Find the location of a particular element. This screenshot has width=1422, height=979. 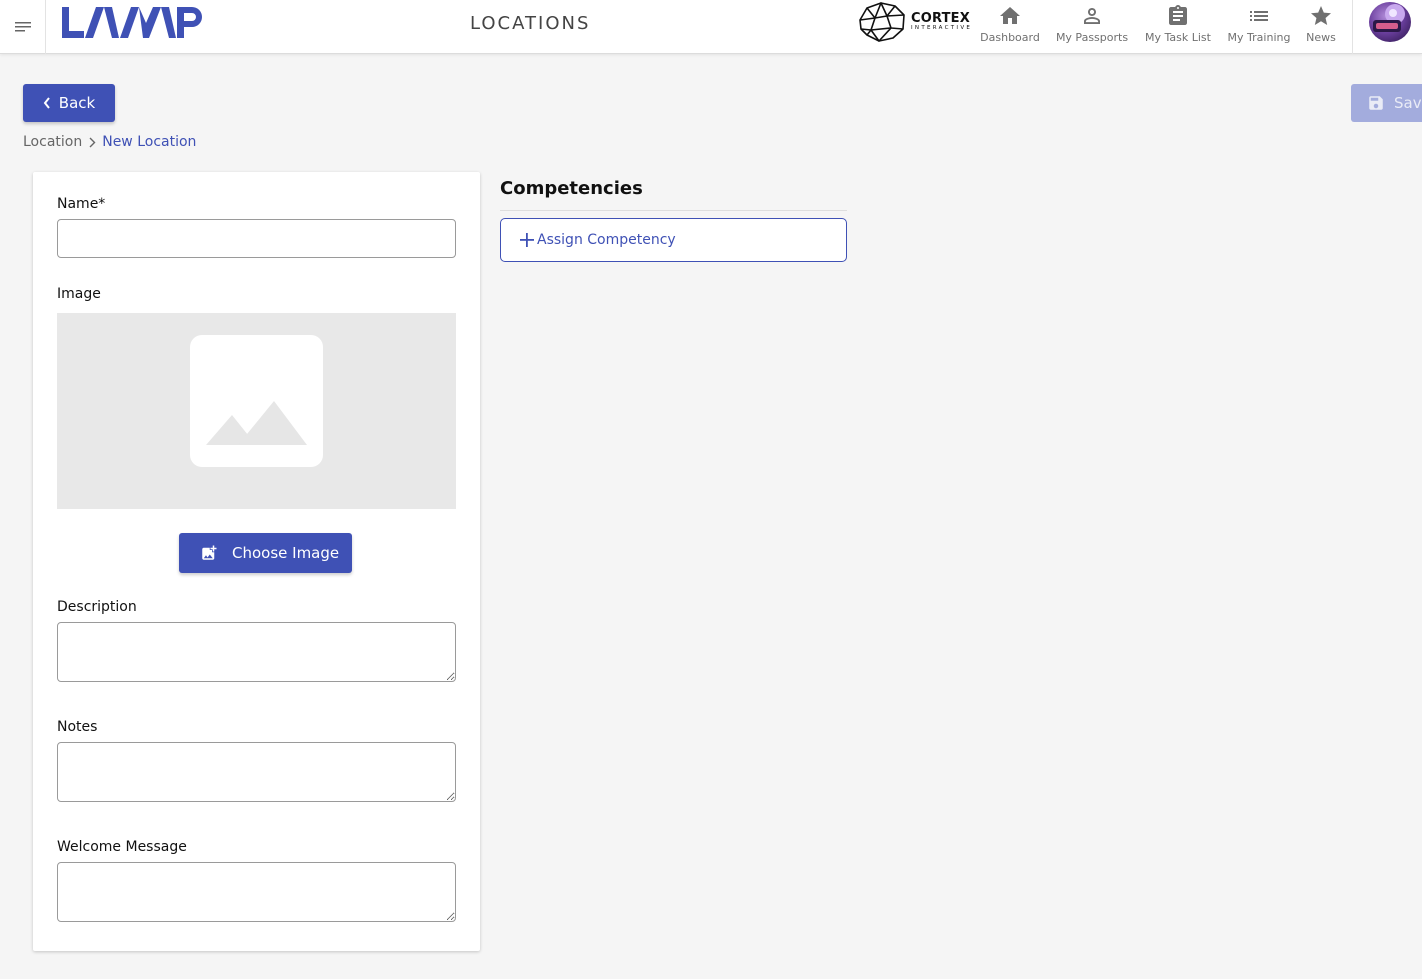

list-icon is located at coordinates (1259, 16).